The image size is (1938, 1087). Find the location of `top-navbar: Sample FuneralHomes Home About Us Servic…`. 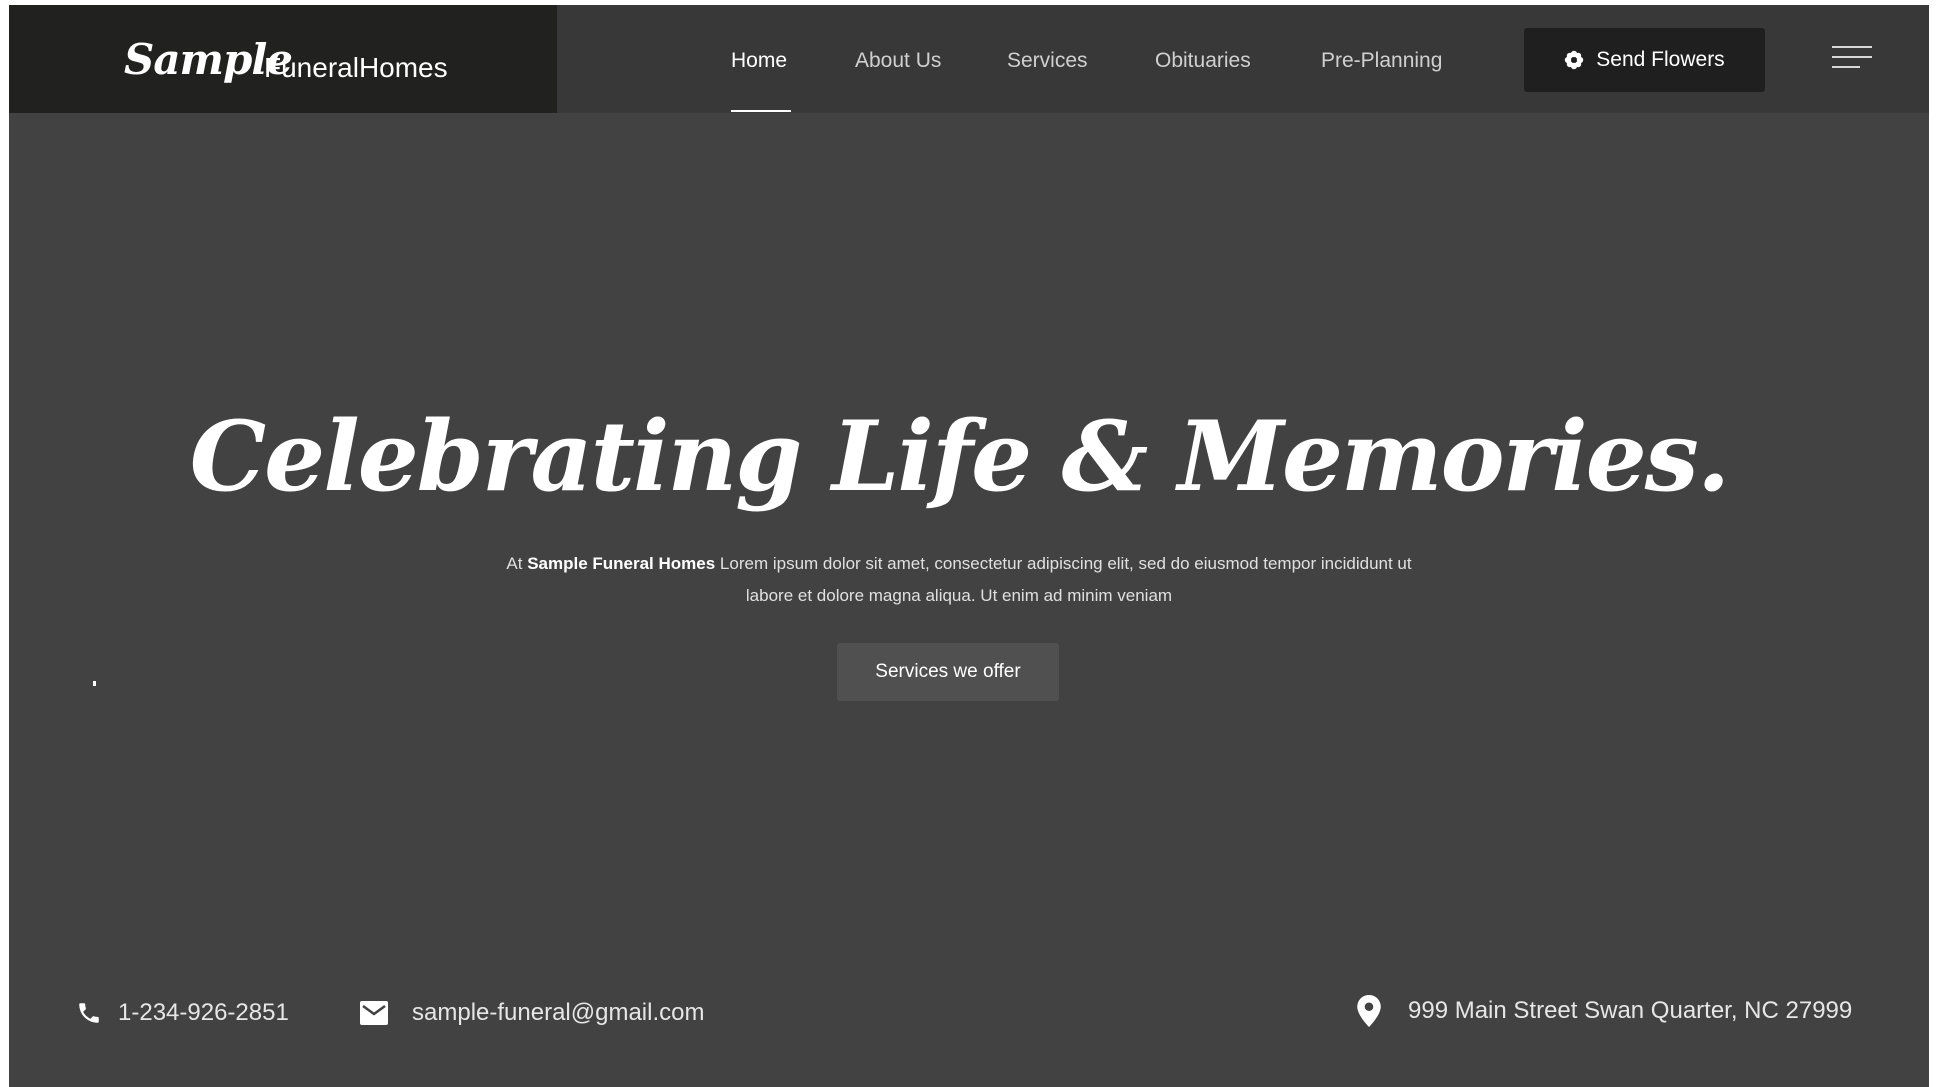

top-navbar: Sample FuneralHomes Home About Us Servic… is located at coordinates (969, 59).